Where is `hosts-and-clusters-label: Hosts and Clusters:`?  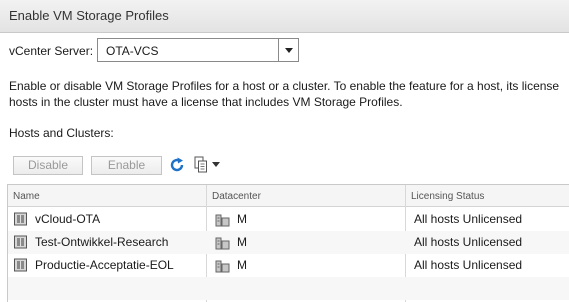
hosts-and-clusters-label: Hosts and Clusters: is located at coordinates (61, 133).